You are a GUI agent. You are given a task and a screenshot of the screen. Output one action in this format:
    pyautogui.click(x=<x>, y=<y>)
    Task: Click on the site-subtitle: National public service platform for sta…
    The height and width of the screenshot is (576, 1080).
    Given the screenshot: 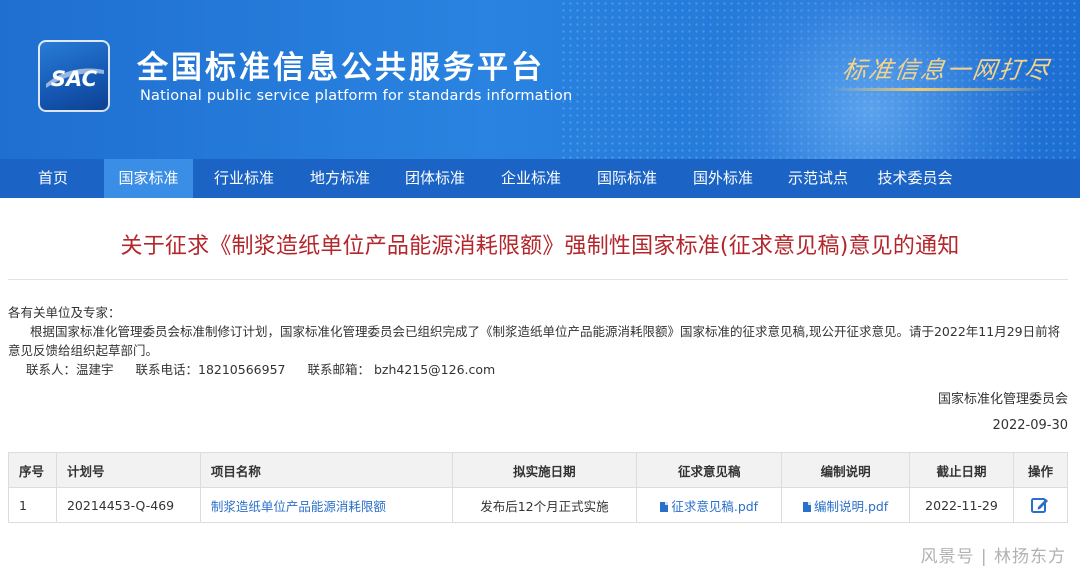 What is the action you would take?
    pyautogui.click(x=356, y=96)
    